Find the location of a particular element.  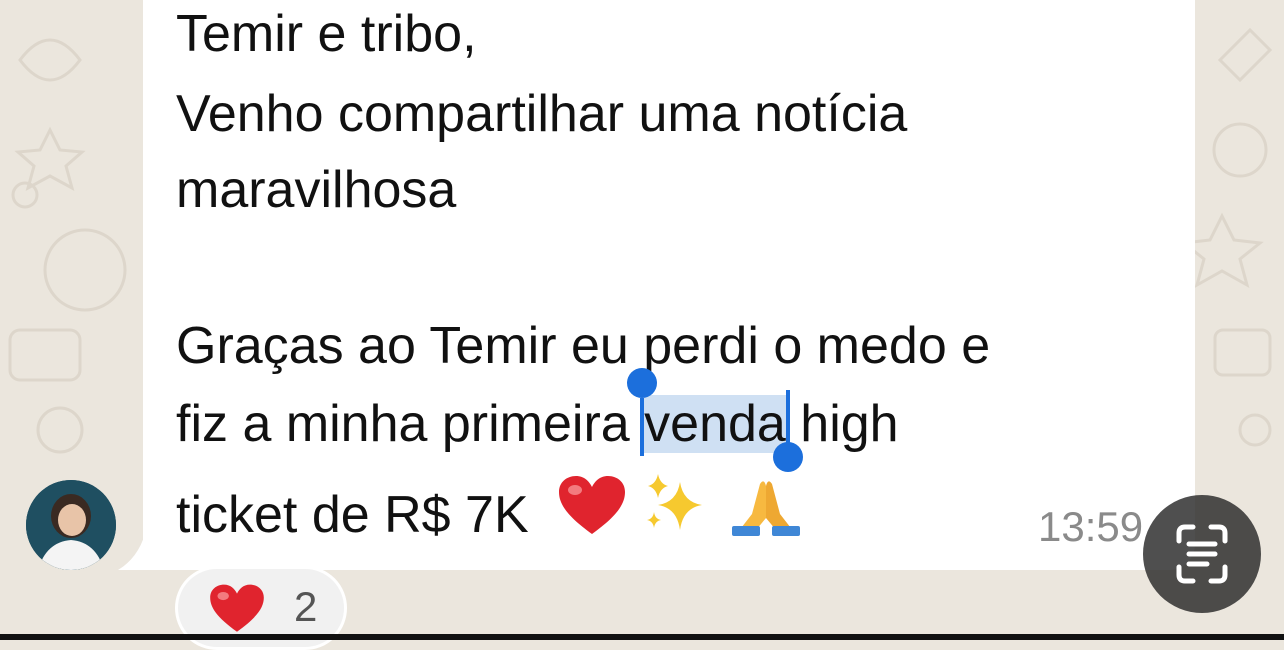

text-selection: venda is located at coordinates (715, 420).